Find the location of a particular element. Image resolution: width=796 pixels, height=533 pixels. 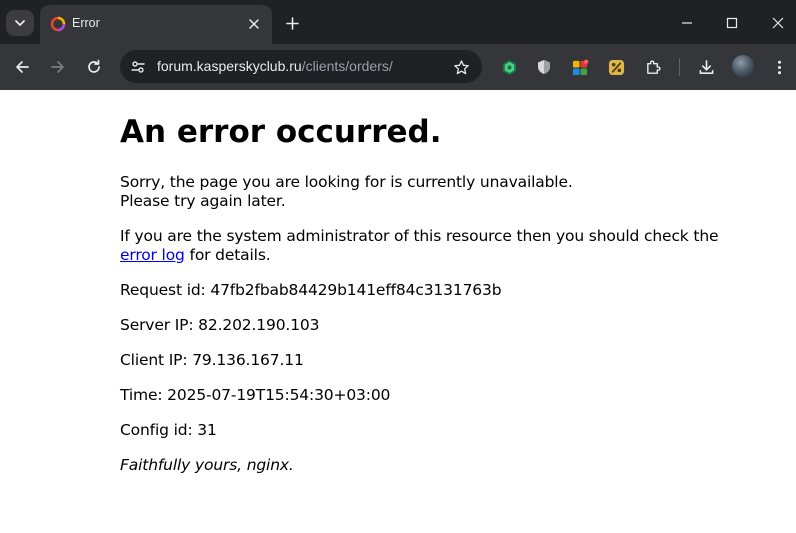

profile-avatar is located at coordinates (743, 66).